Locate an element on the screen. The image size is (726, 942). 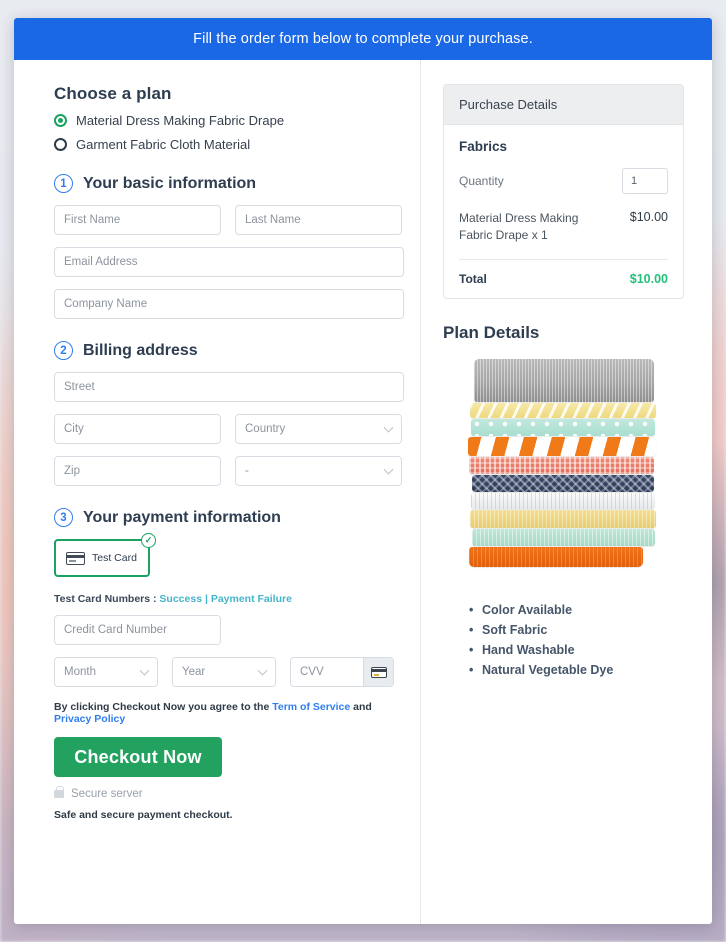
terms-of-service-link: Term of Service is located at coordinates (311, 707).